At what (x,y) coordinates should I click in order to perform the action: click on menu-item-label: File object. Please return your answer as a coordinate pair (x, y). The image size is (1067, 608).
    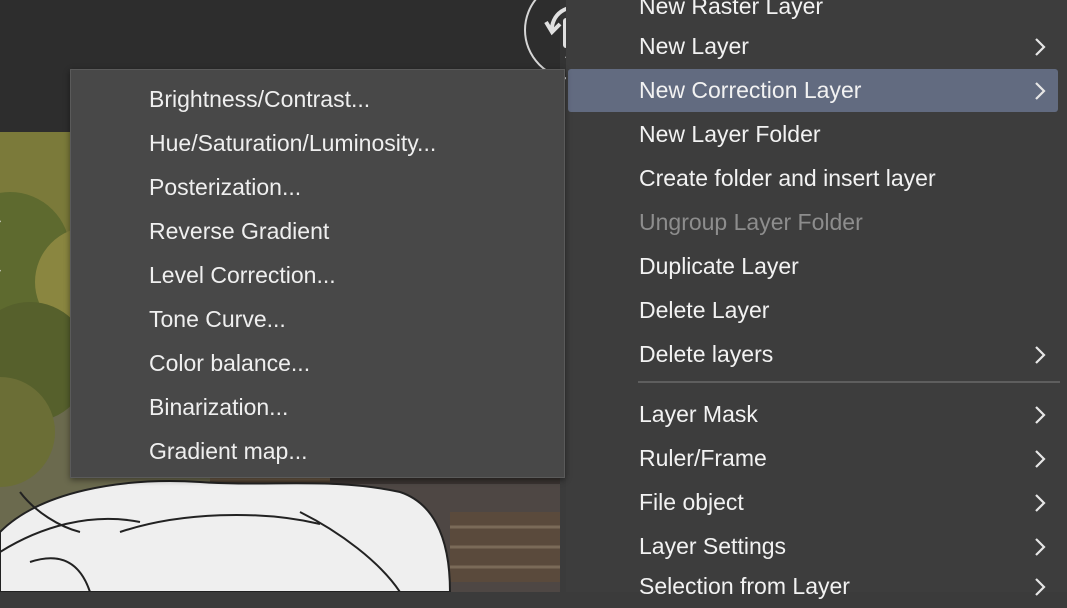
    Looking at the image, I should click on (691, 502).